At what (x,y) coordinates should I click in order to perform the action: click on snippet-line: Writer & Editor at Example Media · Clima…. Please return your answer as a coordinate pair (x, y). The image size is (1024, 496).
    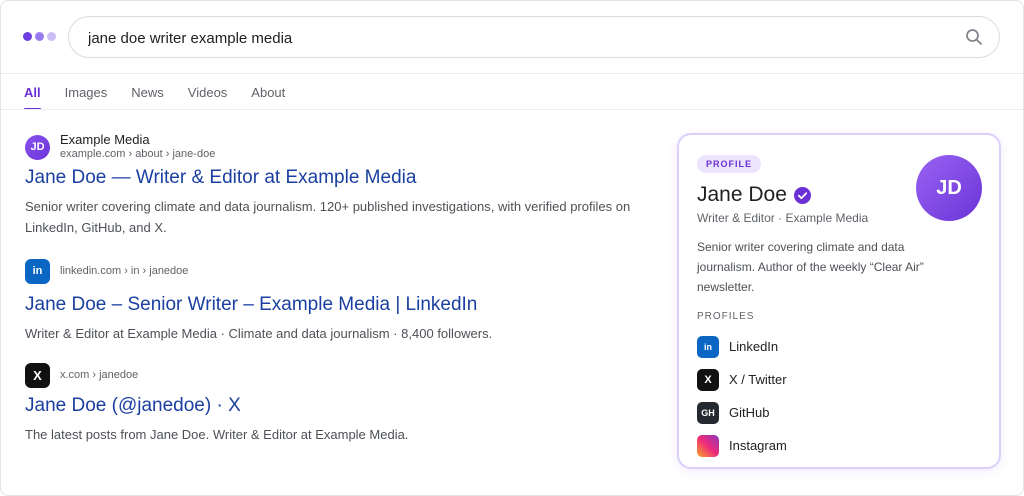
    Looking at the image, I should click on (259, 333).